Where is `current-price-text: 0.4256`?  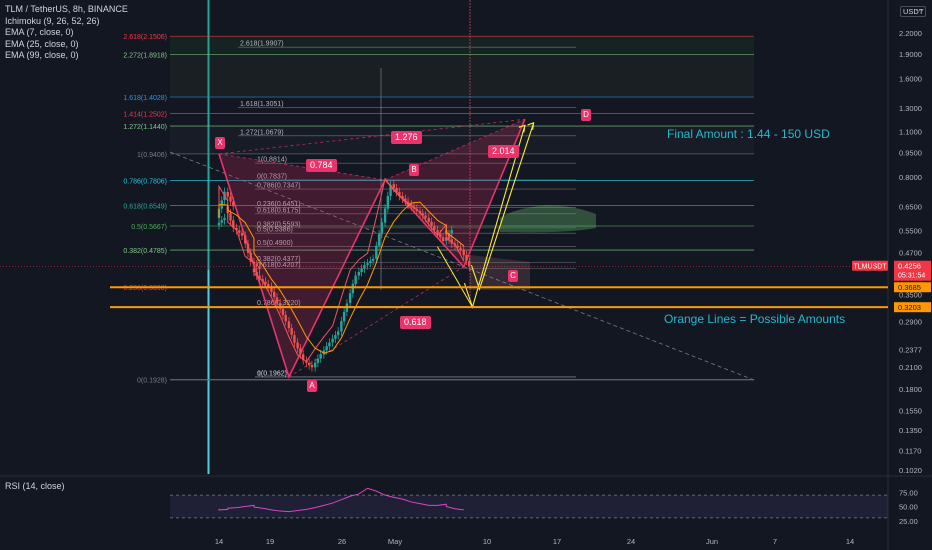
current-price-text: 0.4256 is located at coordinates (909, 266).